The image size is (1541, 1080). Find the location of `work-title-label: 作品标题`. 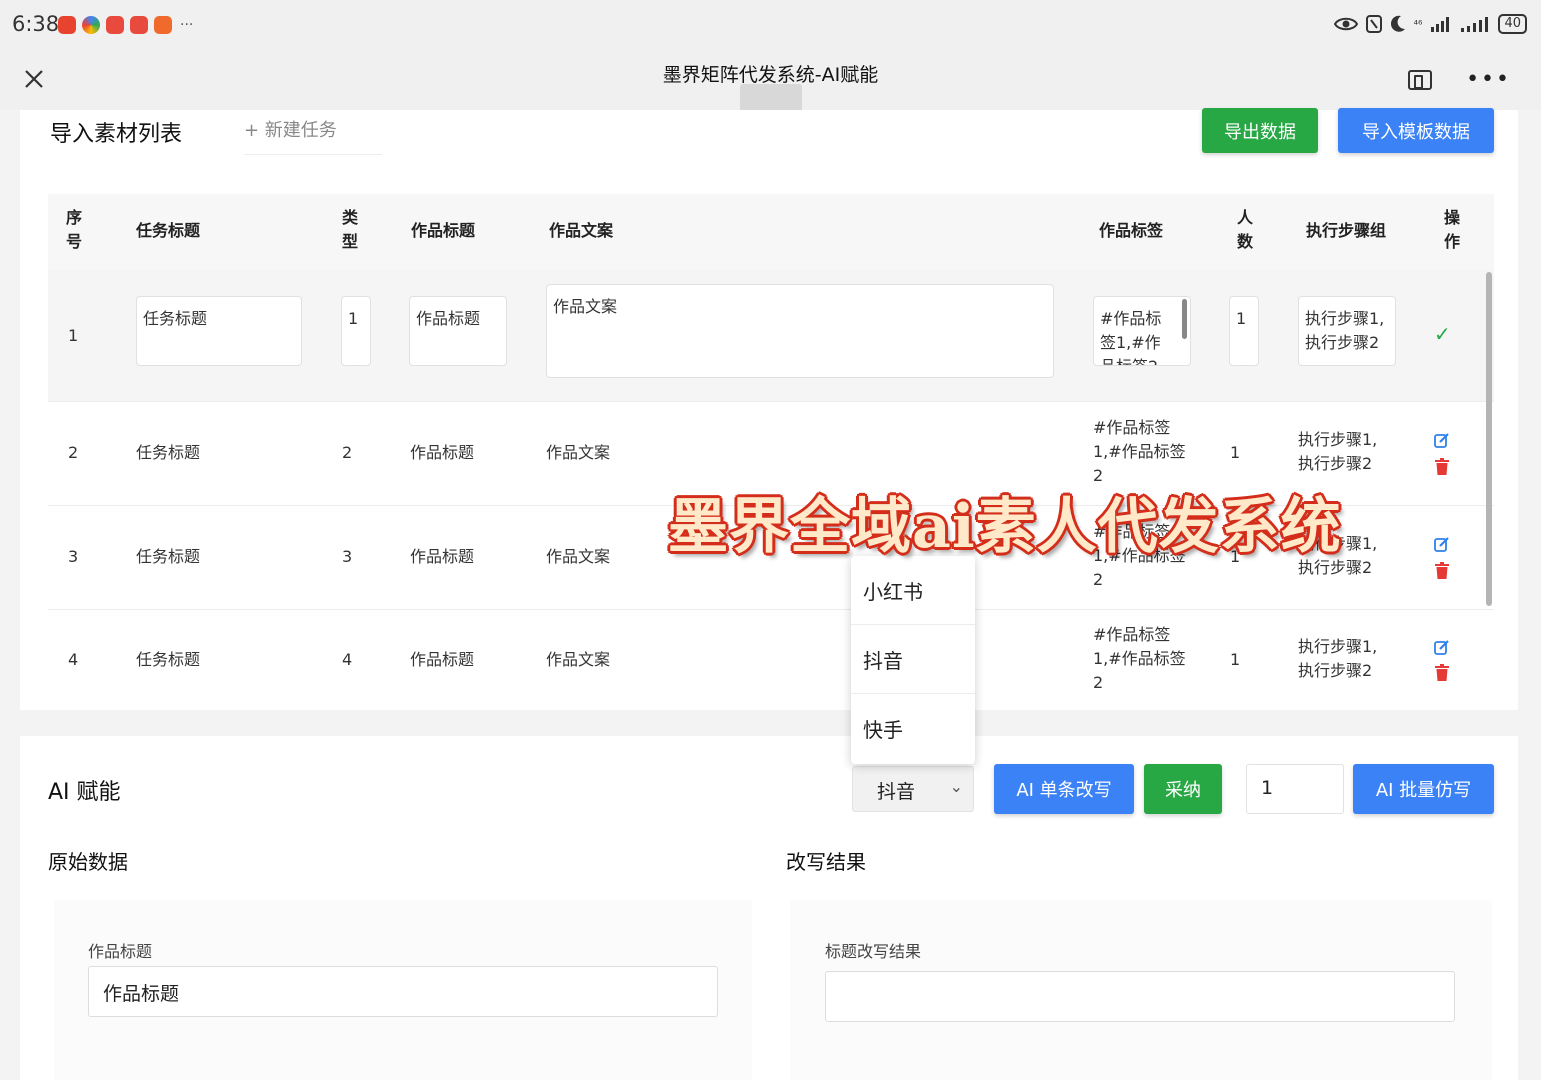

work-title-label: 作品标题 is located at coordinates (120, 951).